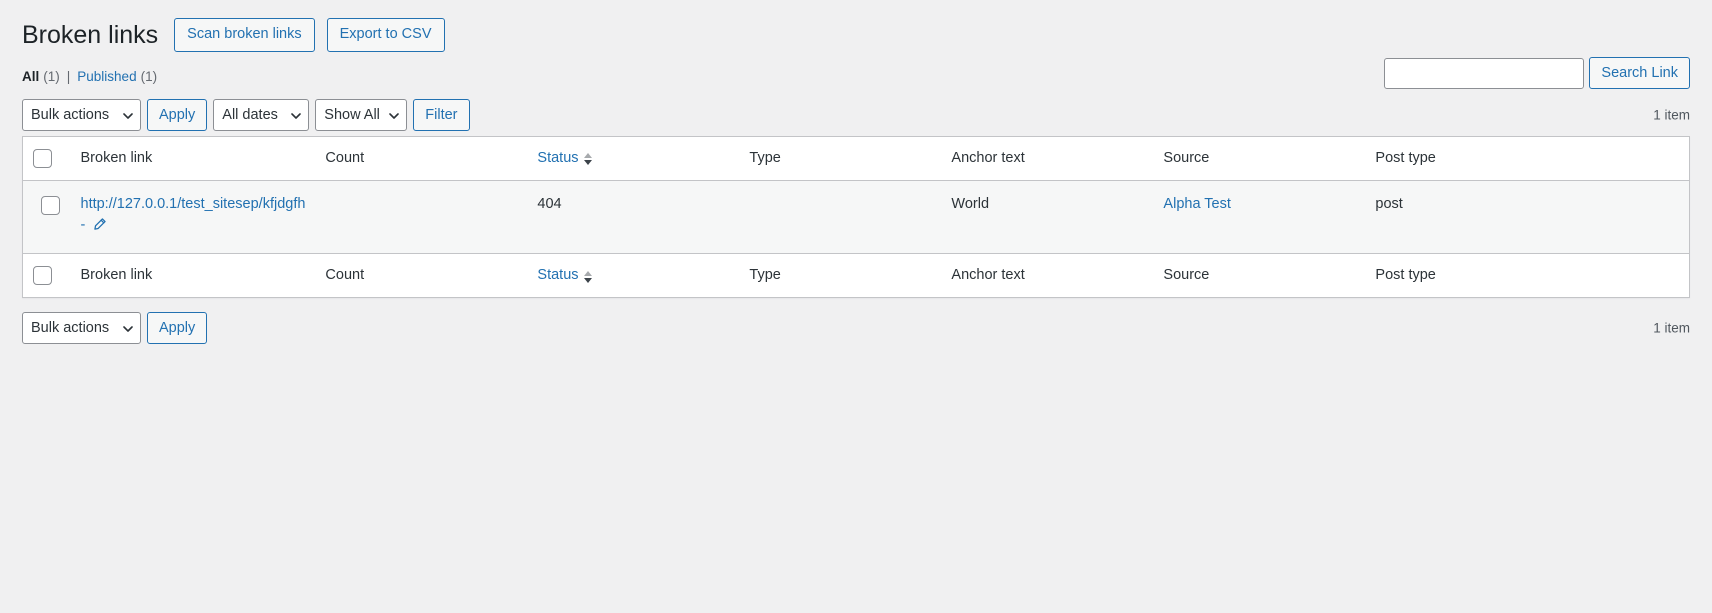  I want to click on select-all-checkbox-top, so click(42, 158).